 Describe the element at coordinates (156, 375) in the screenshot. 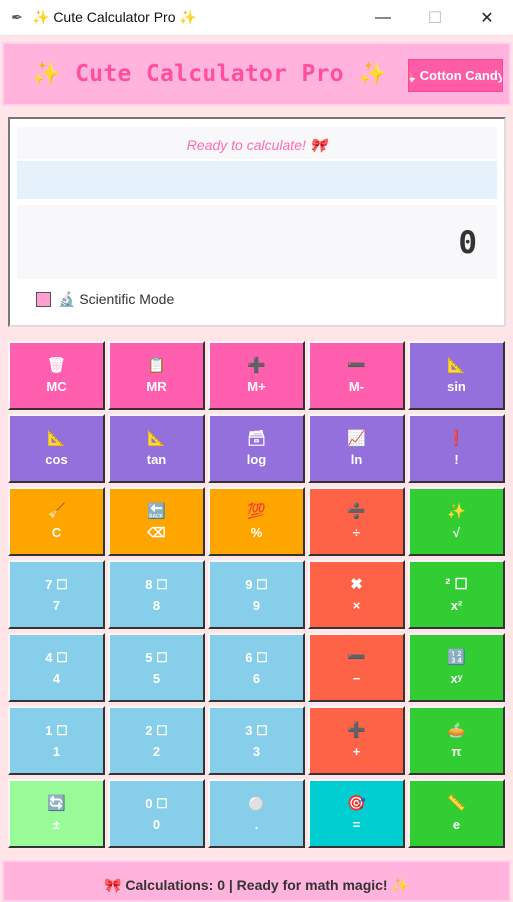

I see `mr-button: 📋 MR` at that location.